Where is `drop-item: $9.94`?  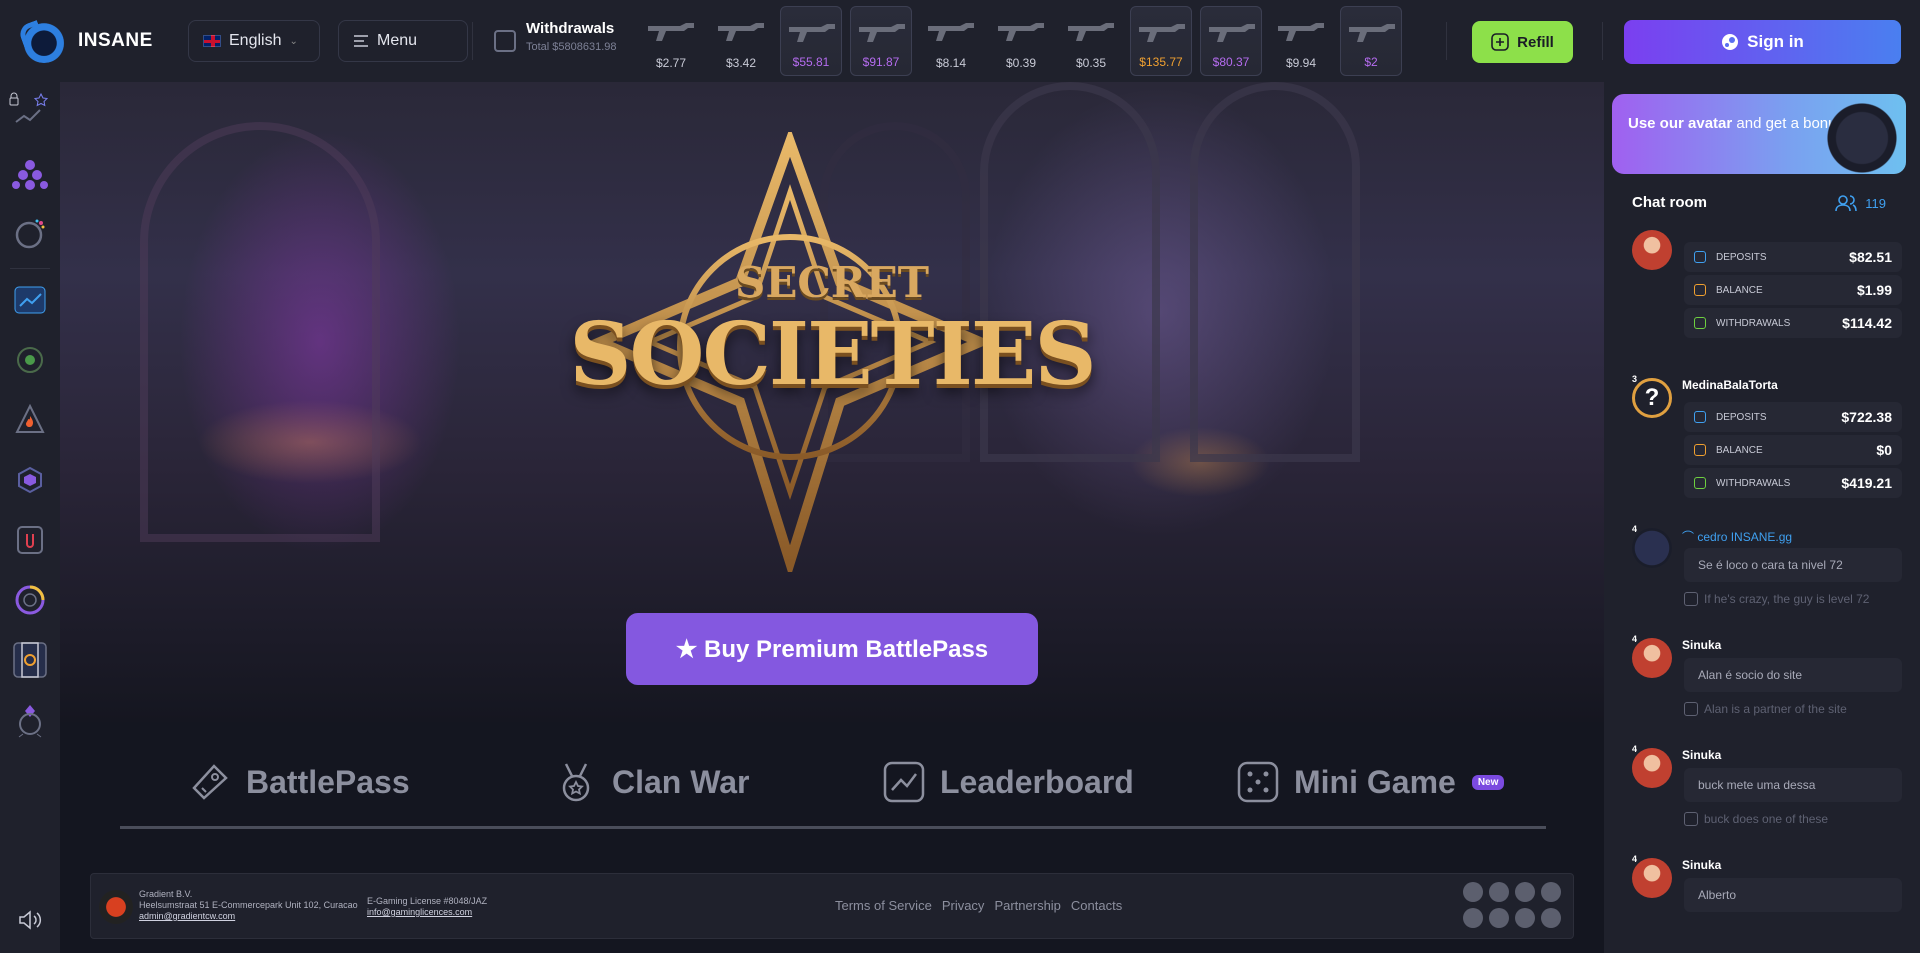
drop-item: $9.94 is located at coordinates (1301, 41).